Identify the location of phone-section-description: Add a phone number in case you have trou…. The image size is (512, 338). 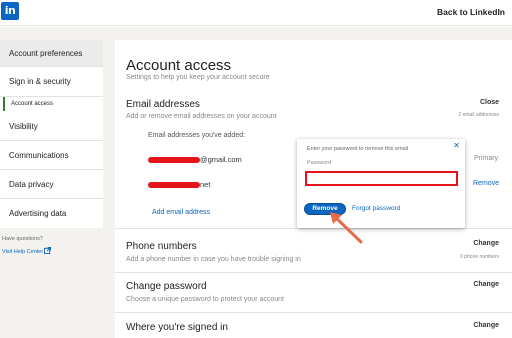
(213, 259).